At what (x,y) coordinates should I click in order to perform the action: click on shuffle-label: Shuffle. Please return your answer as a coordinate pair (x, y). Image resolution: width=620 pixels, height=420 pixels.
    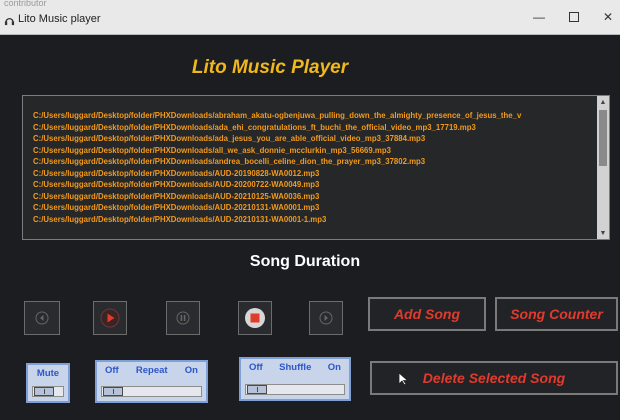
    Looking at the image, I should click on (295, 367).